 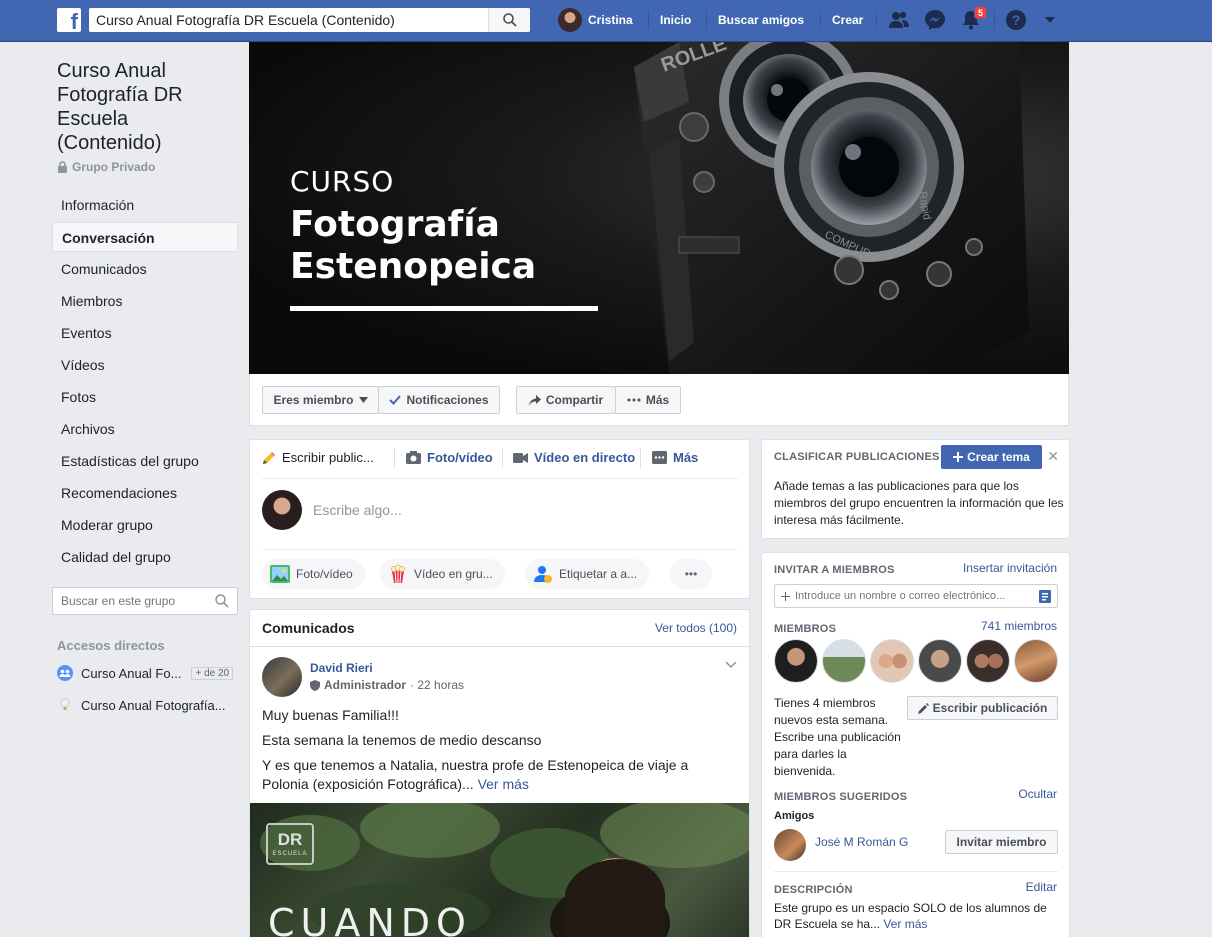 I want to click on sidebar-item-archivos: Archivos, so click(x=145, y=429).